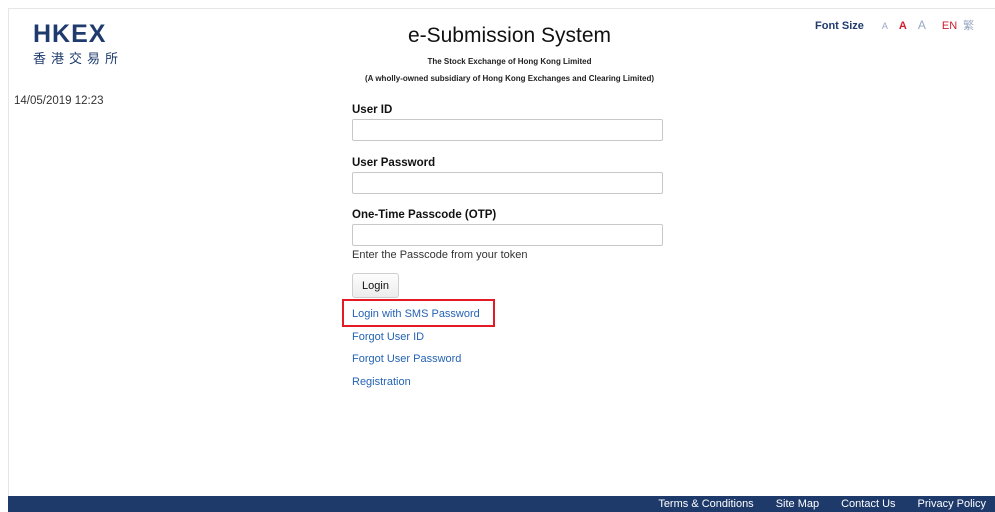  What do you see at coordinates (394, 163) in the screenshot?
I see `user-password-label: User Password` at bounding box center [394, 163].